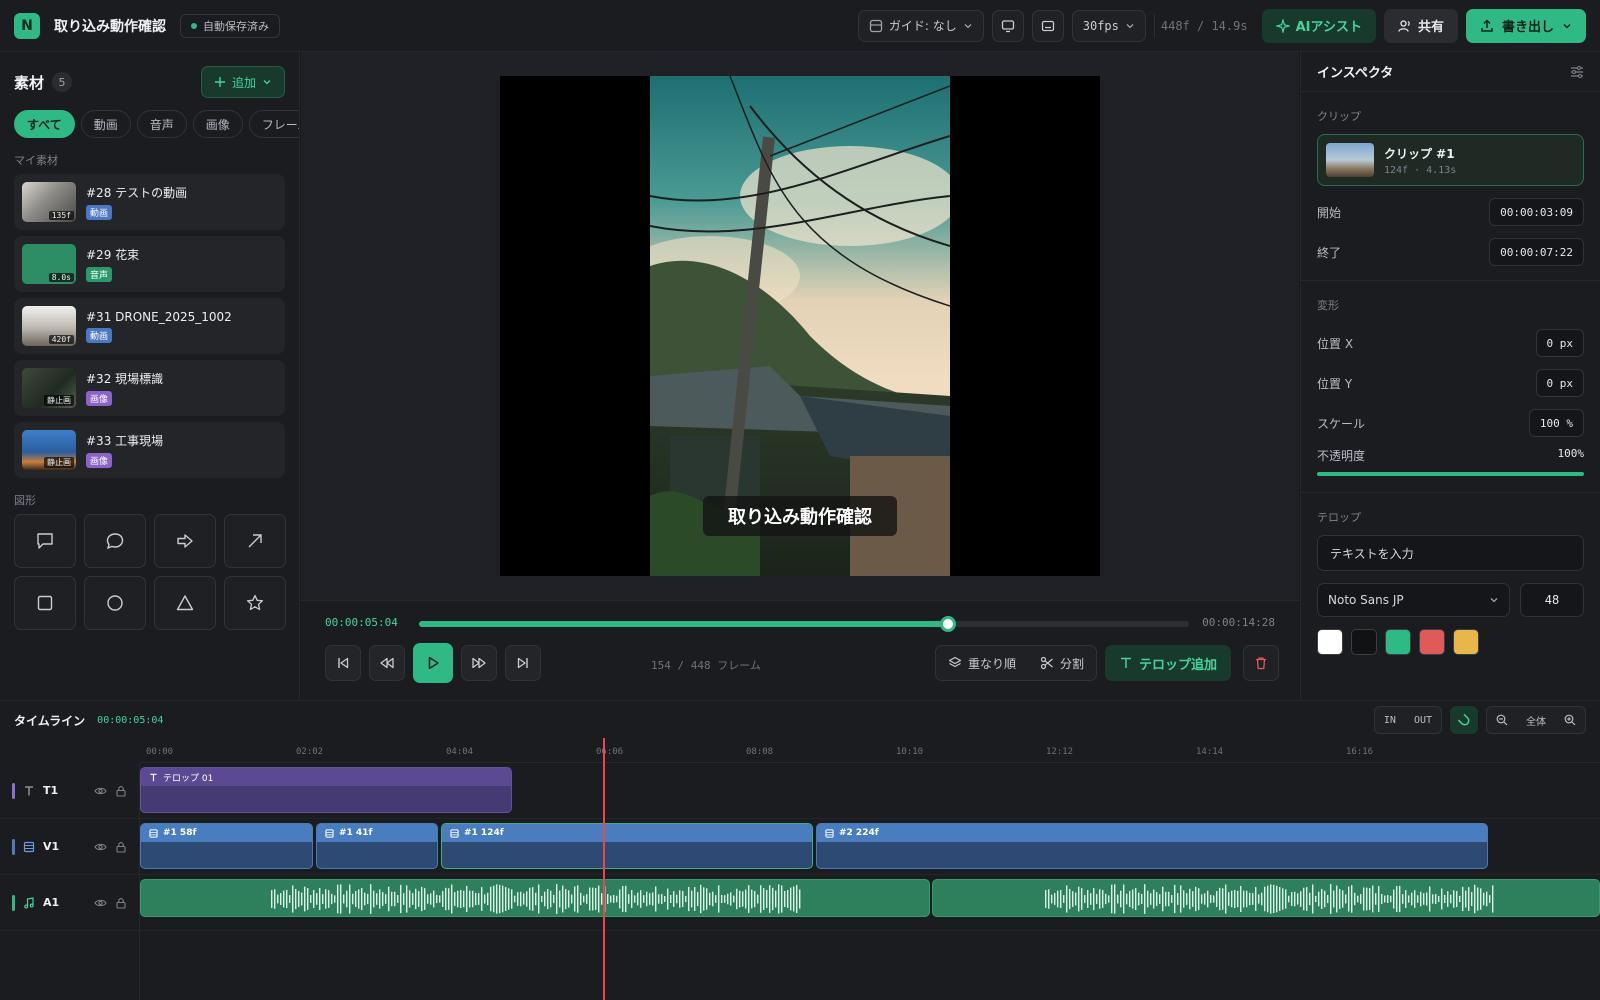 This screenshot has width=1600, height=1000. I want to click on snap-toggle, so click(1464, 720).